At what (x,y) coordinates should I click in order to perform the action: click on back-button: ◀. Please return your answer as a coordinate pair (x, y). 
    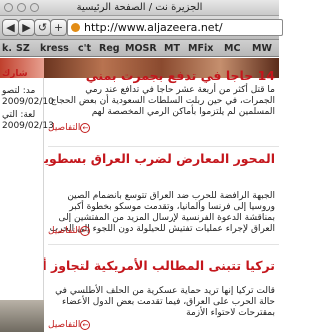
    Looking at the image, I should click on (10, 27).